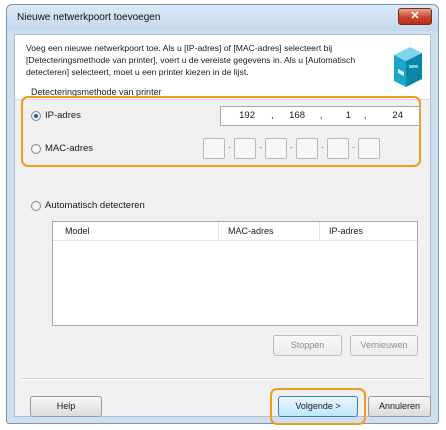  What do you see at coordinates (346, 231) in the screenshot?
I see `column-ip-address: IP-adres` at bounding box center [346, 231].